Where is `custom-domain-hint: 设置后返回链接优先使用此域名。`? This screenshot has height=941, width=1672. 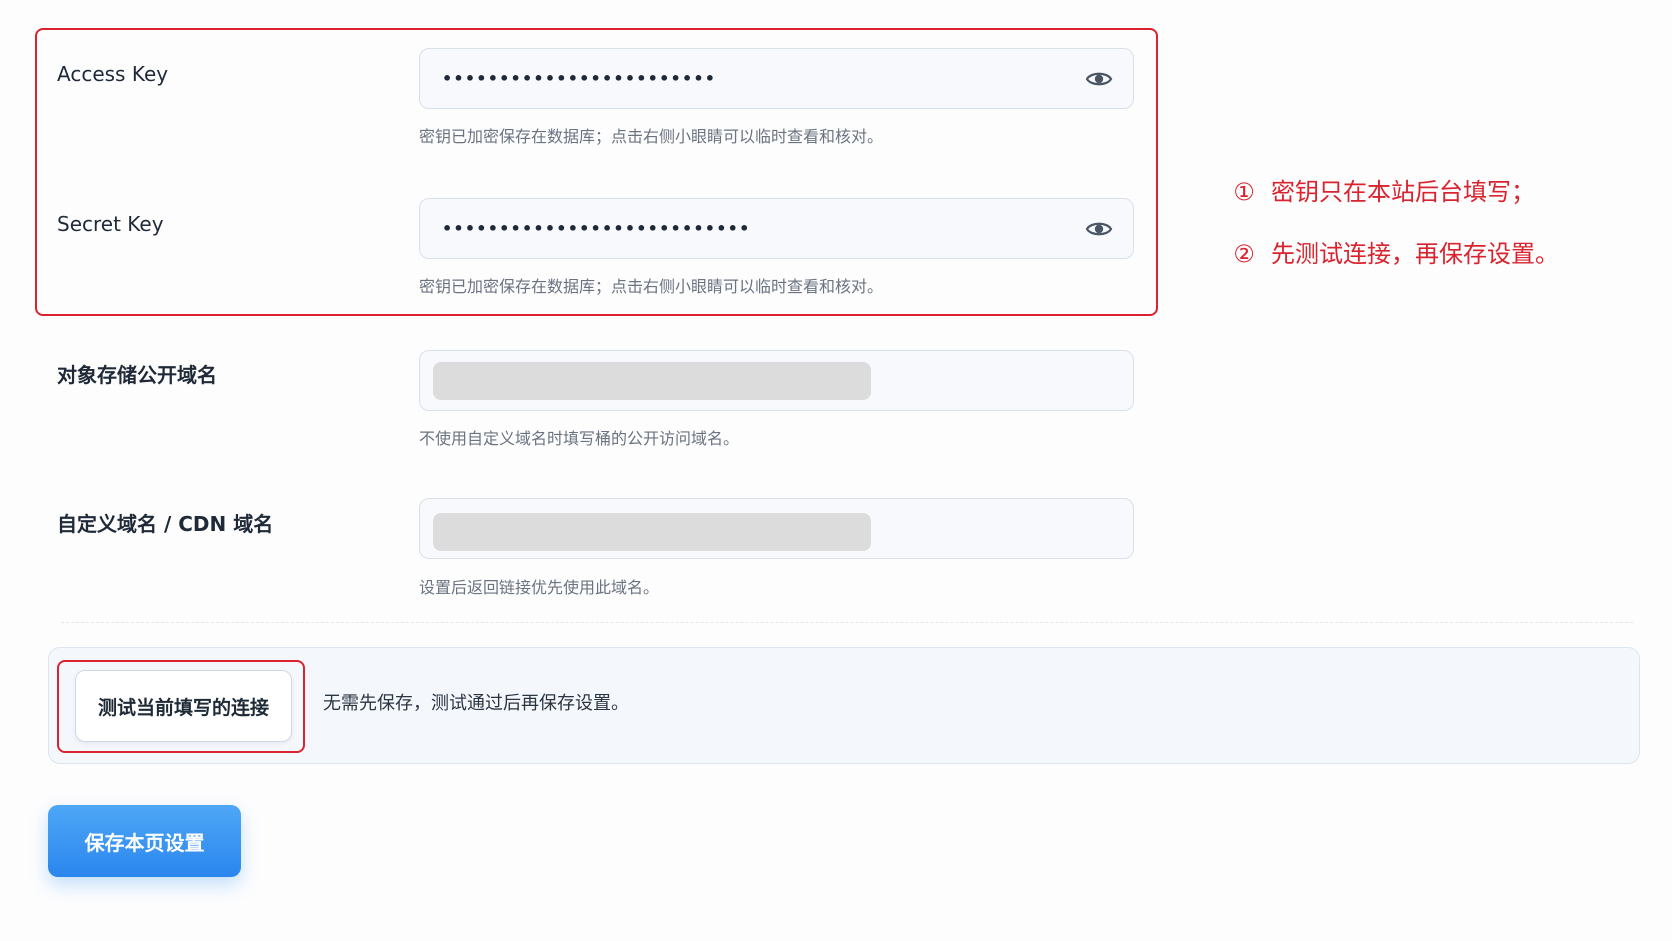
custom-domain-hint: 设置后返回链接优先使用此域名。 is located at coordinates (539, 587).